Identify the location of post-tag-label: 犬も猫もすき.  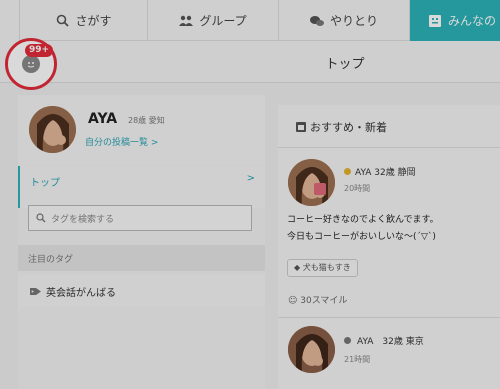
(326, 267).